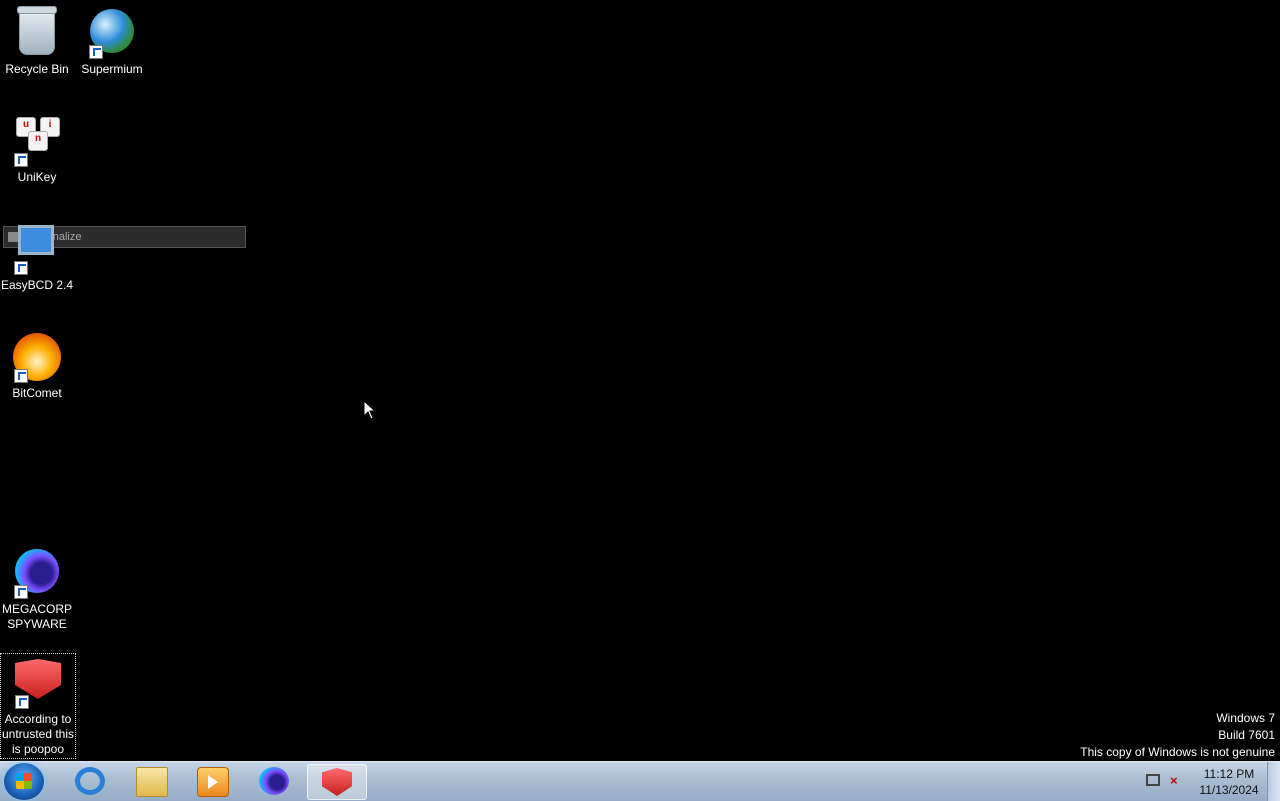 The height and width of the screenshot is (801, 1280). I want to click on icon-label: Recycle Bin, so click(37, 69).